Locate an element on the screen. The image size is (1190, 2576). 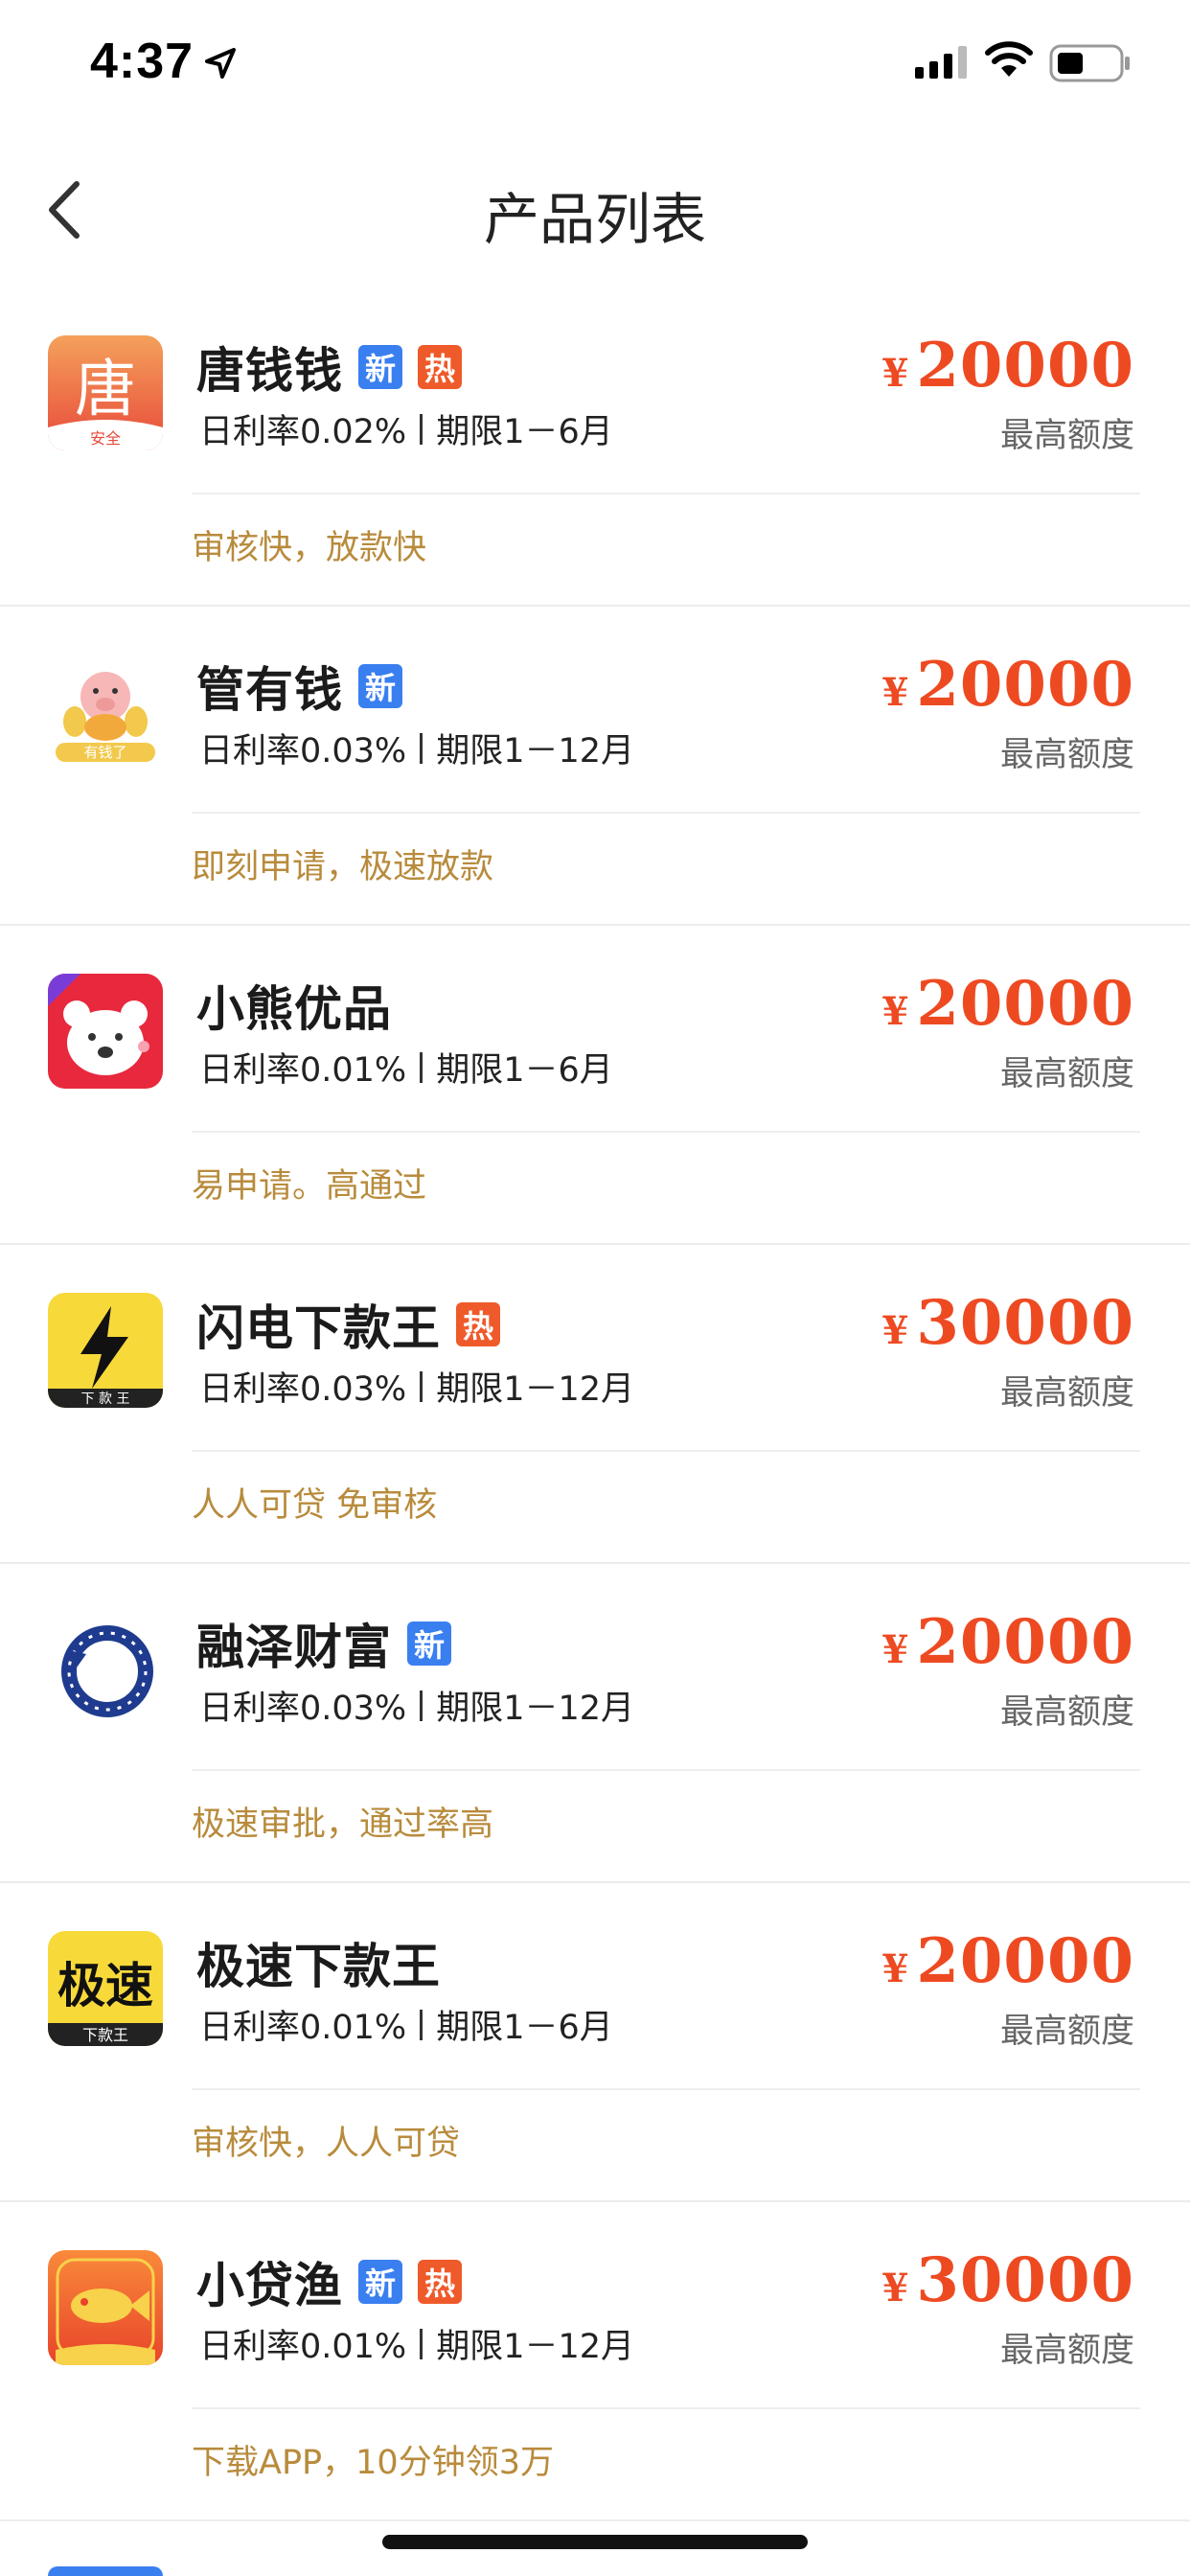
battery-icon is located at coordinates (1090, 63).